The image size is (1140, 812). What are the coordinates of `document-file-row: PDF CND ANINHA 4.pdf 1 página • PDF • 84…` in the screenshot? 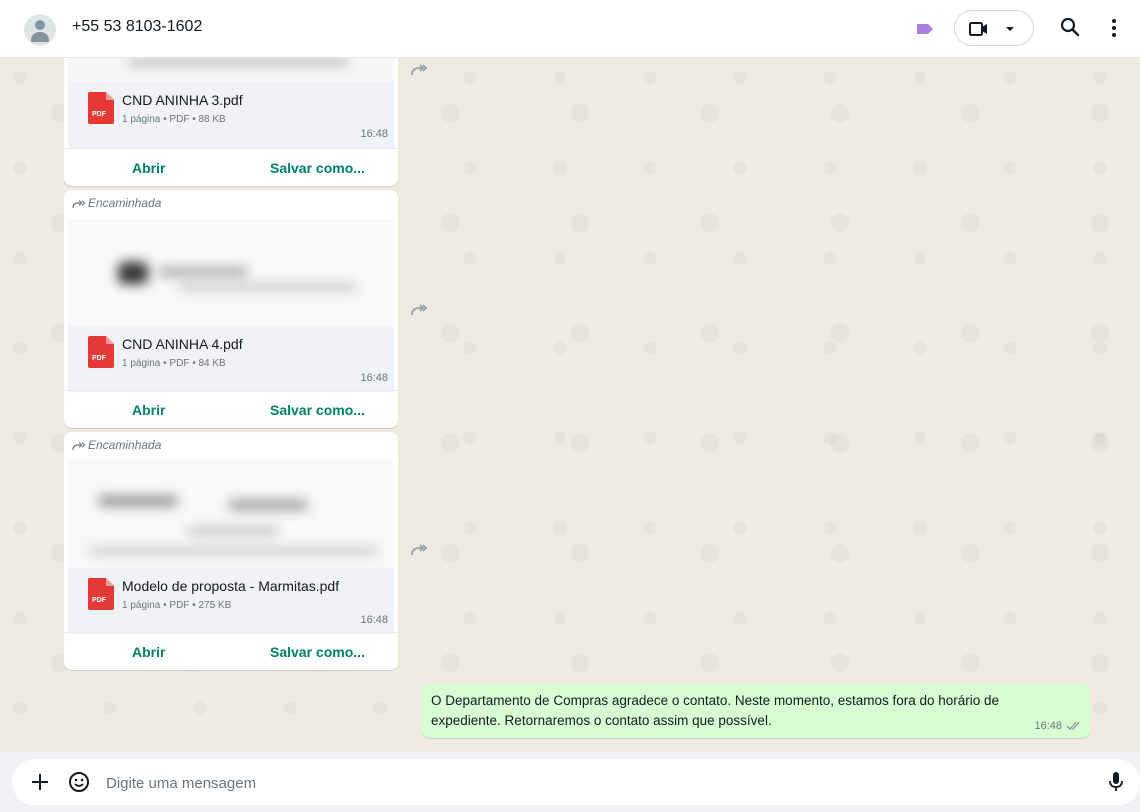 It's located at (231, 359).